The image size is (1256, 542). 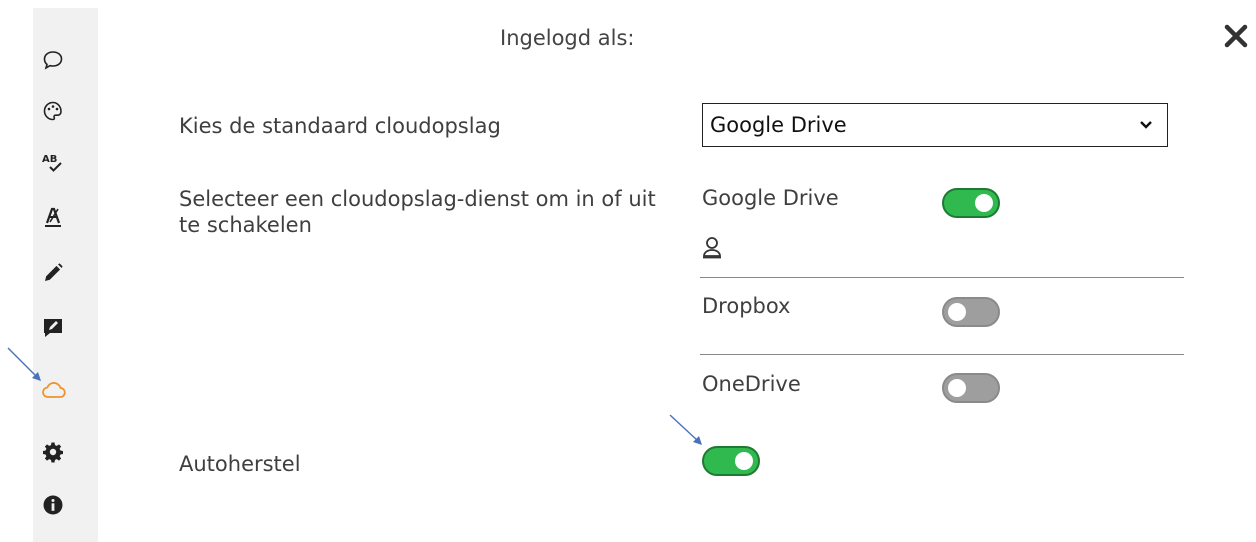 I want to click on spellcheck-icon: AB, so click(x=53, y=163).